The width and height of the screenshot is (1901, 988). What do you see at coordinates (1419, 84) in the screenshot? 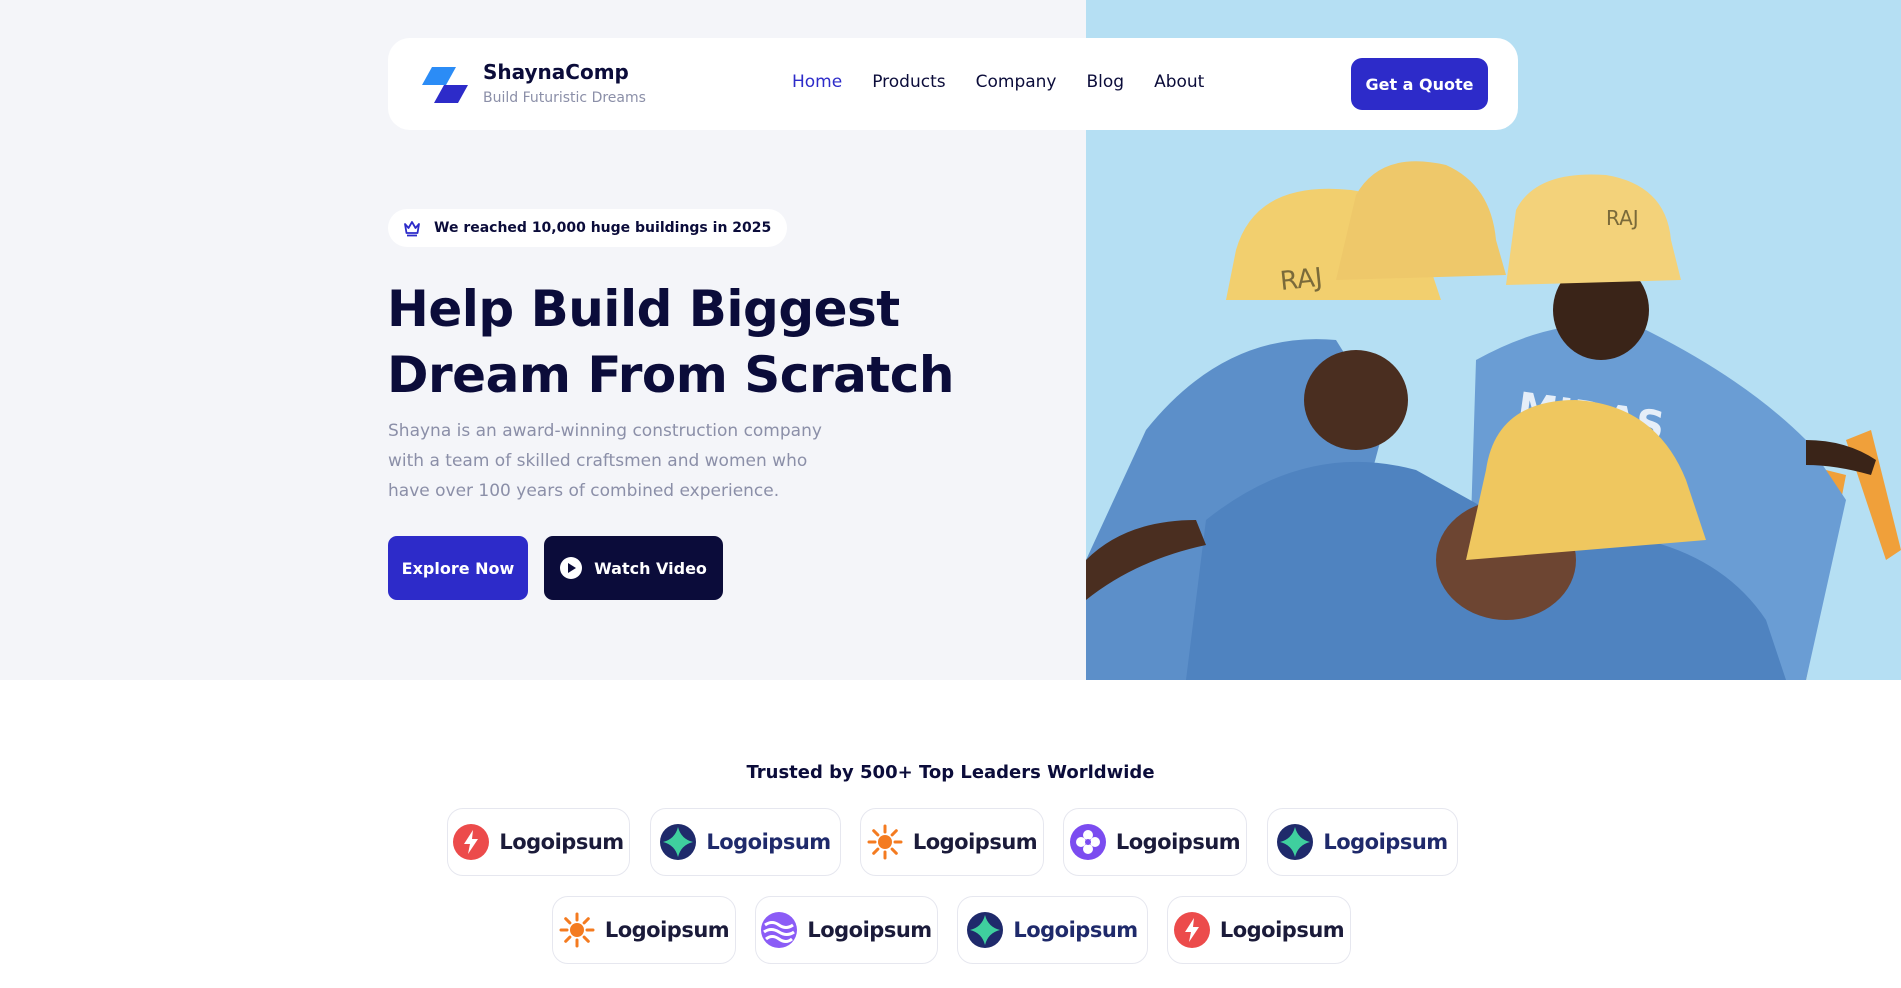
I see `get-a-quote-button: Get a Quote` at bounding box center [1419, 84].